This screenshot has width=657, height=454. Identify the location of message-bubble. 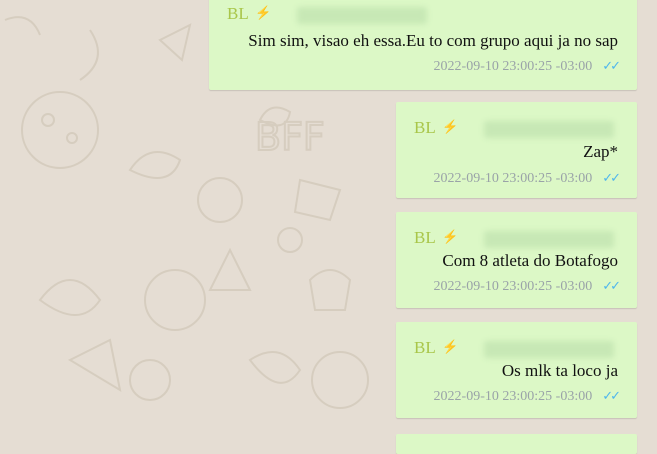
(516, 444).